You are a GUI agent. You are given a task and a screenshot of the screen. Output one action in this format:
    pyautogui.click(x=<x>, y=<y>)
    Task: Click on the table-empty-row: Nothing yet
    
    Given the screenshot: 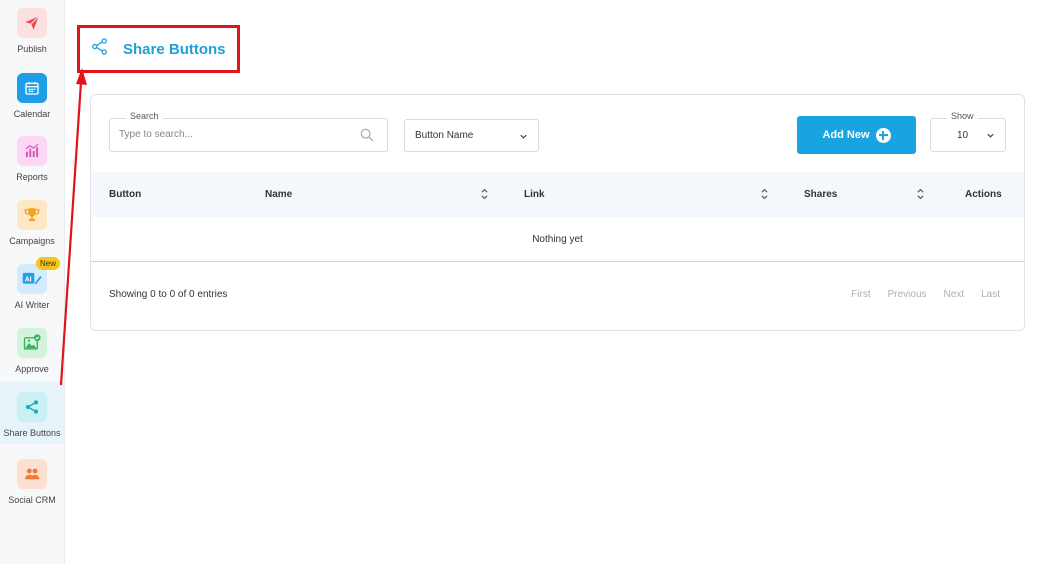 What is the action you would take?
    pyautogui.click(x=557, y=239)
    